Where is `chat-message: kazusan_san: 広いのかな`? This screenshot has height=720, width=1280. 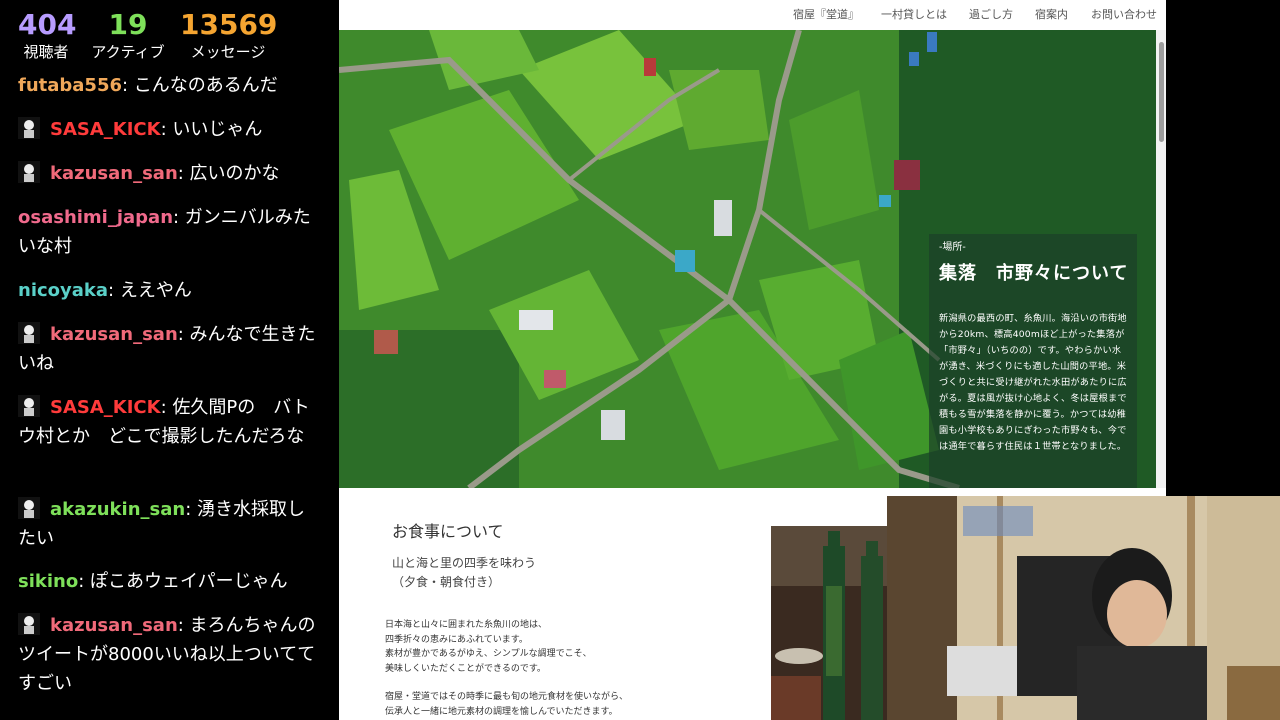 chat-message: kazusan_san: 広いのかな is located at coordinates (168, 173).